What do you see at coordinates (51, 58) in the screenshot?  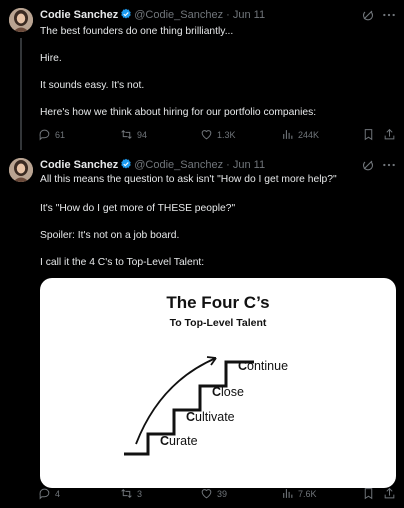 I see `tweet-text-line: Hire.` at bounding box center [51, 58].